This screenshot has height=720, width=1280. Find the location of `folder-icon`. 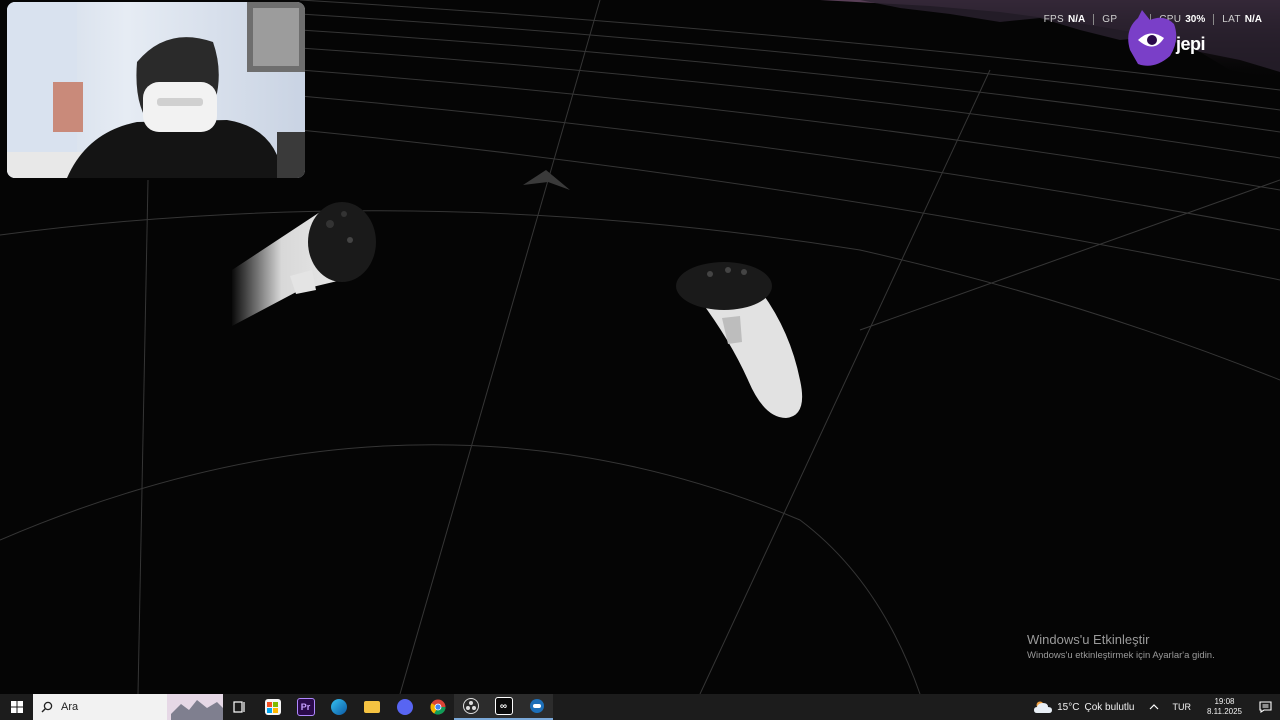

folder-icon is located at coordinates (371, 707).